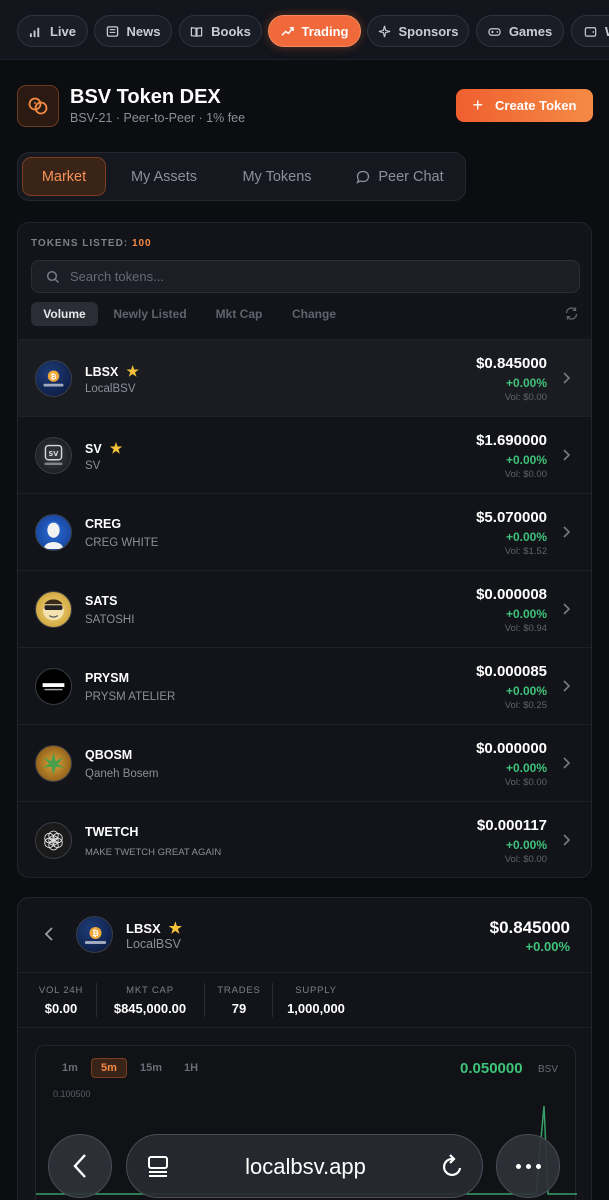  I want to click on search-box, so click(305, 276).